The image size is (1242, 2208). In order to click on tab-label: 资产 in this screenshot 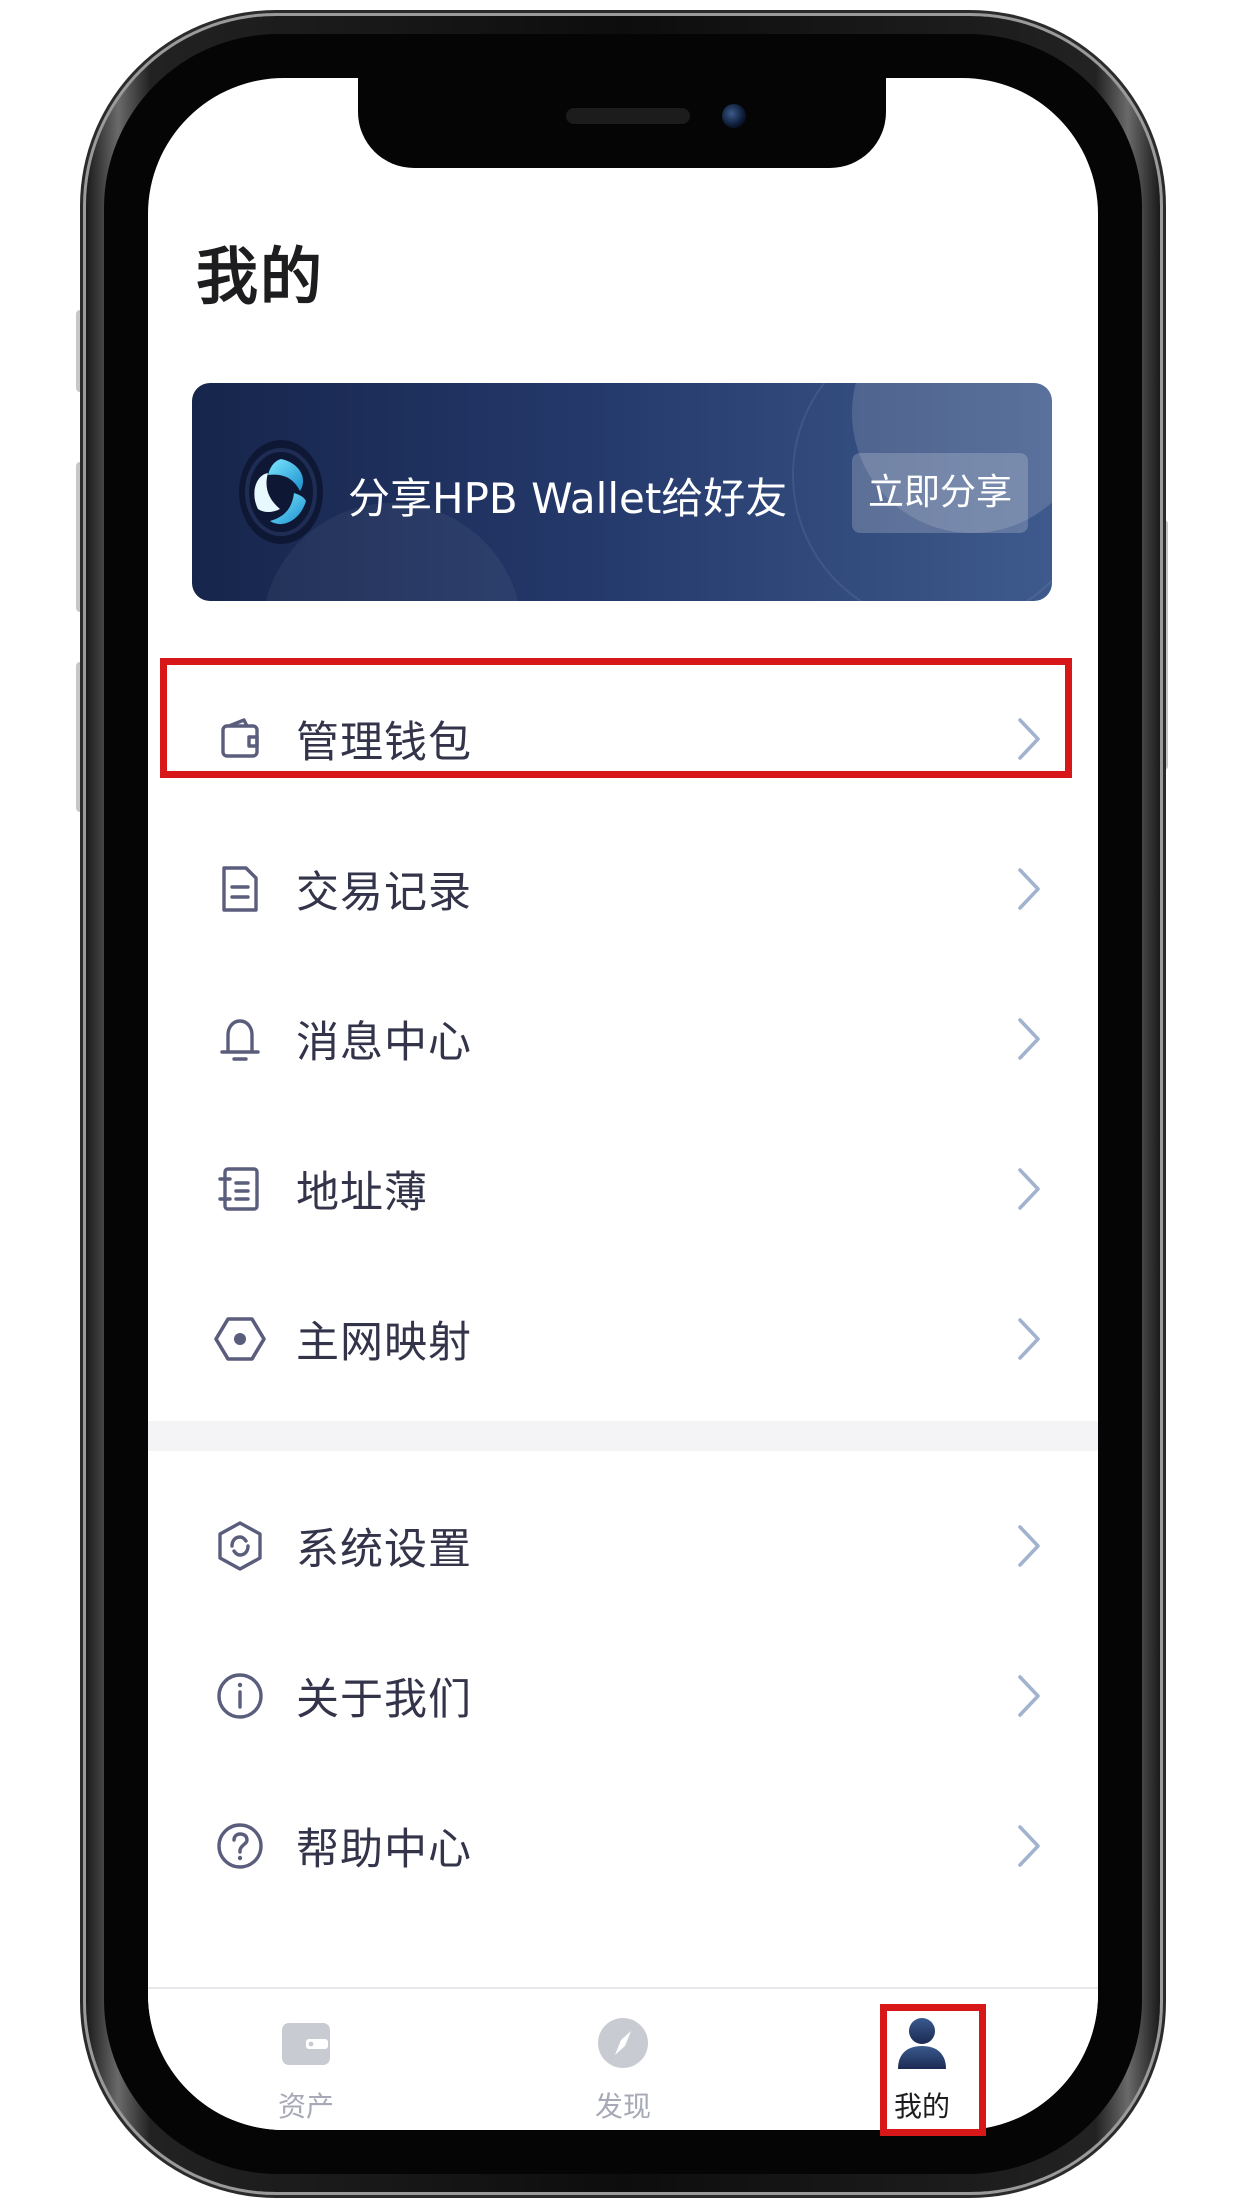, I will do `click(305, 2106)`.